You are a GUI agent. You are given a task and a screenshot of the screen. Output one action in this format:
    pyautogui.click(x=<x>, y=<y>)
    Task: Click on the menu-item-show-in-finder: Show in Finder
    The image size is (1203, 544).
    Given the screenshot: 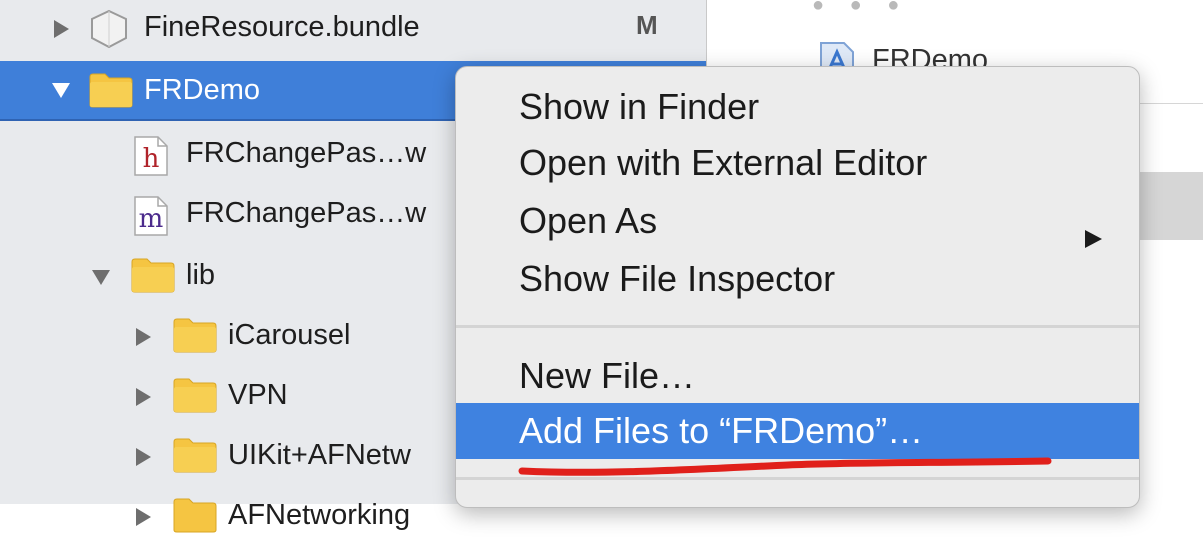 What is the action you would take?
    pyautogui.click(x=797, y=107)
    